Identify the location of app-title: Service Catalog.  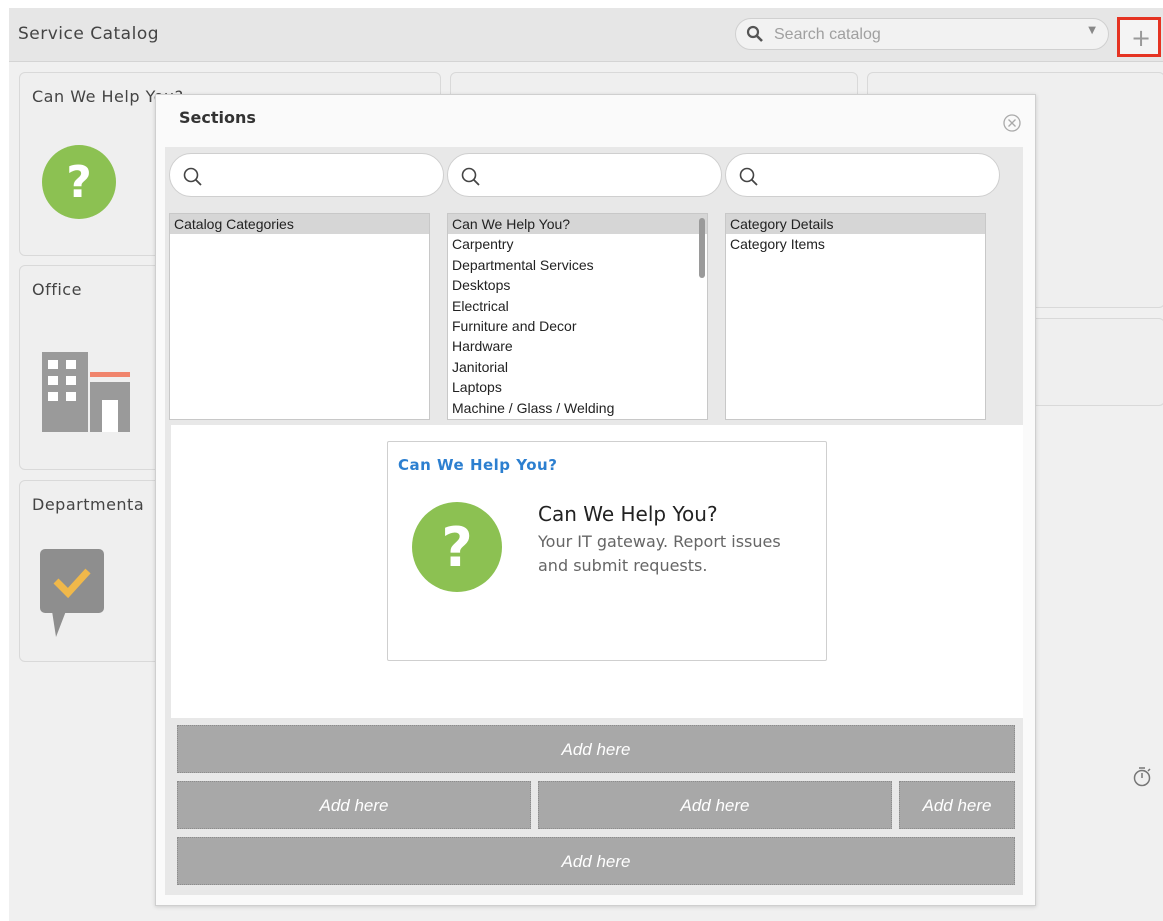
(89, 34).